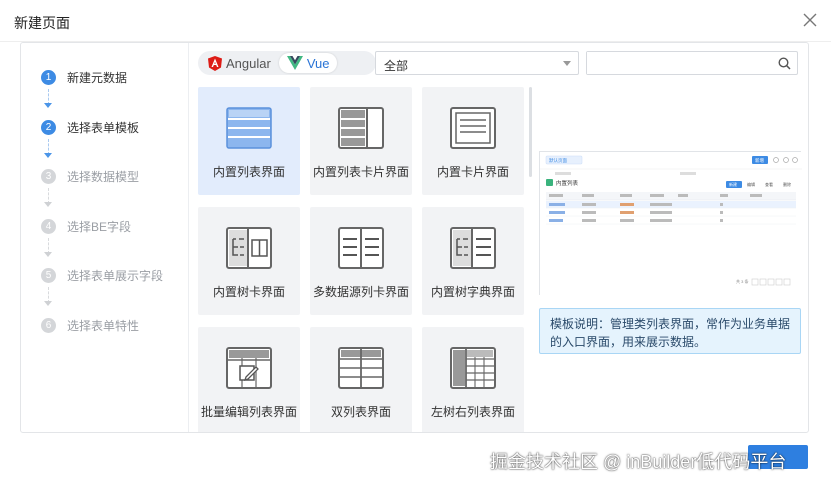 This screenshot has height=485, width=831. Describe the element at coordinates (249, 128) in the screenshot. I see `list-layout-icon` at that location.